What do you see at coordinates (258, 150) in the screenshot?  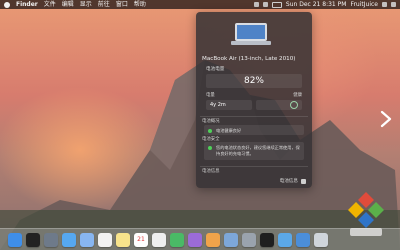 I see `safety-text: 您的电池状态良好，建议您继续正常使用，保持良好的充电习惯。` at bounding box center [258, 150].